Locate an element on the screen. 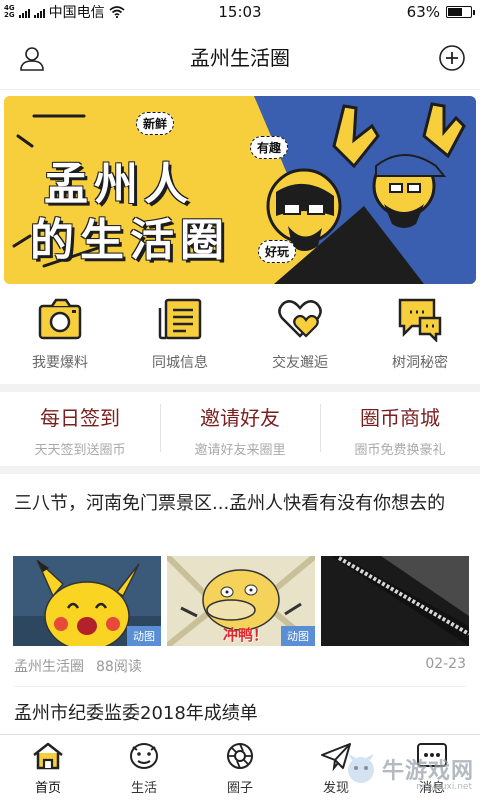  add-button is located at coordinates (452, 58).